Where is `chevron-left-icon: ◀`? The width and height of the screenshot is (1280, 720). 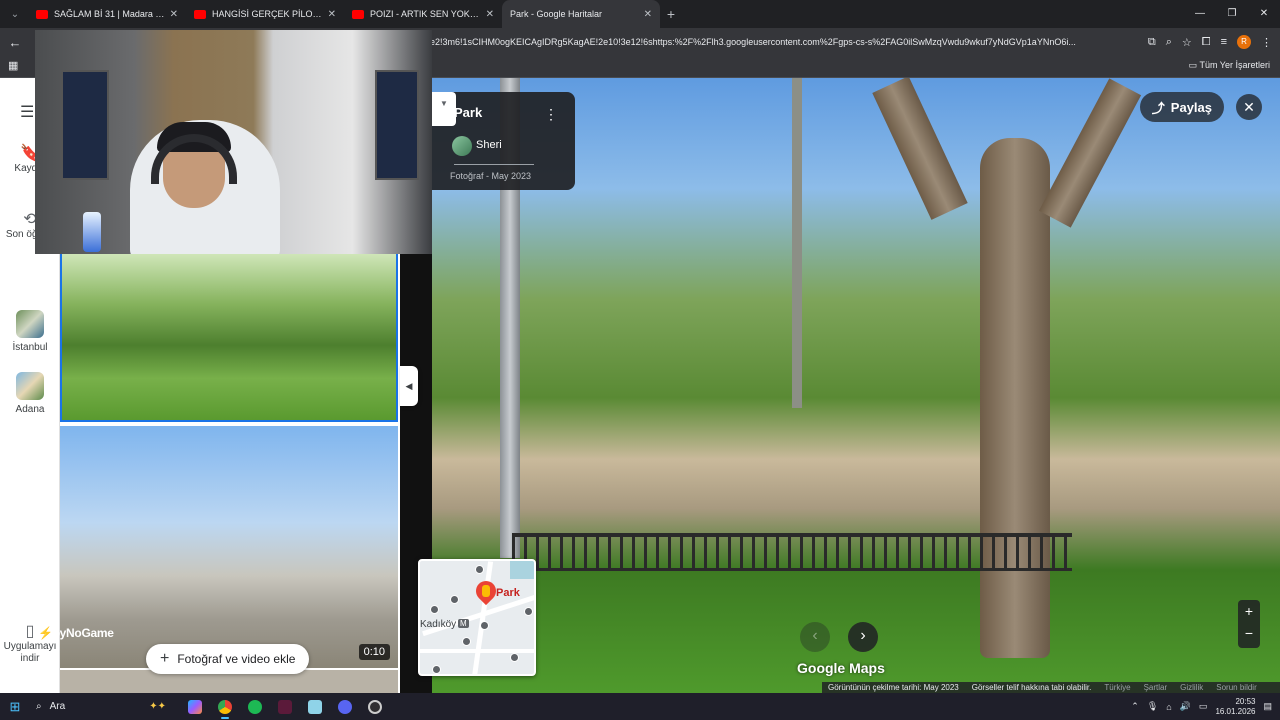
chevron-left-icon: ◀ is located at coordinates (409, 386).